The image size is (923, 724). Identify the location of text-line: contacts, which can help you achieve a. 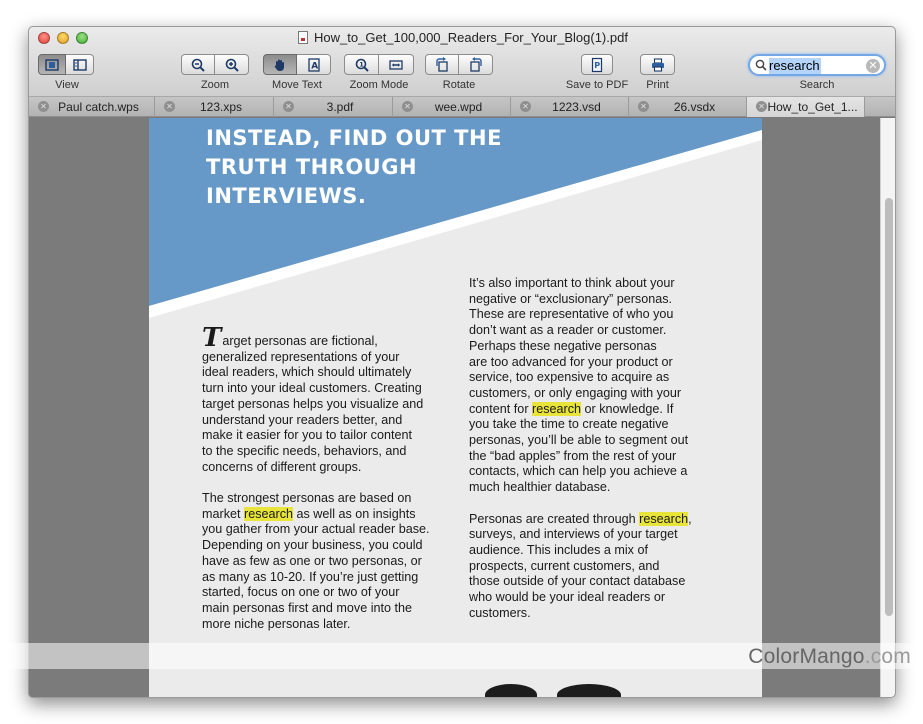
(578, 471).